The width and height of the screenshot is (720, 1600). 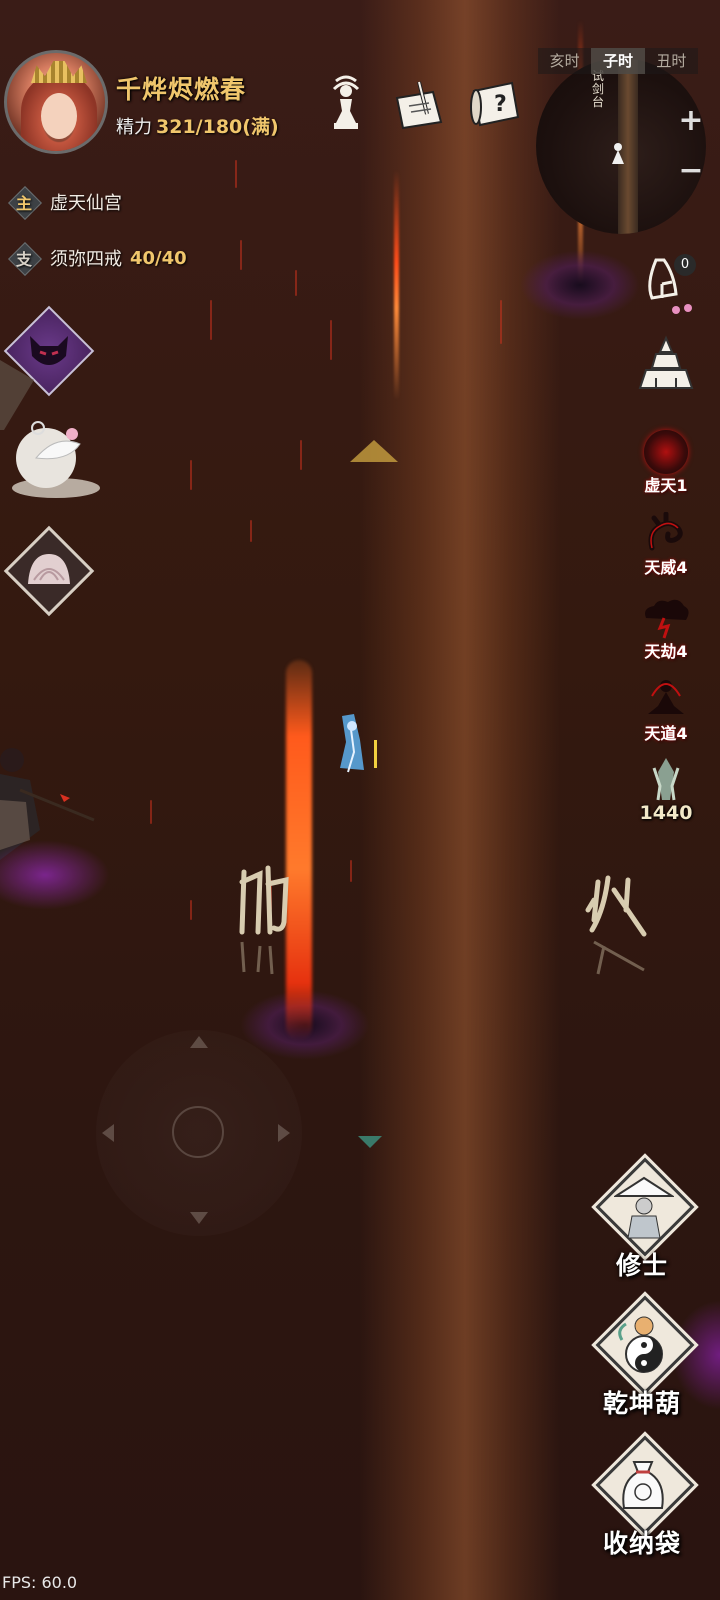 I want to click on buff-tiandao: 天道4, so click(x=666, y=710).